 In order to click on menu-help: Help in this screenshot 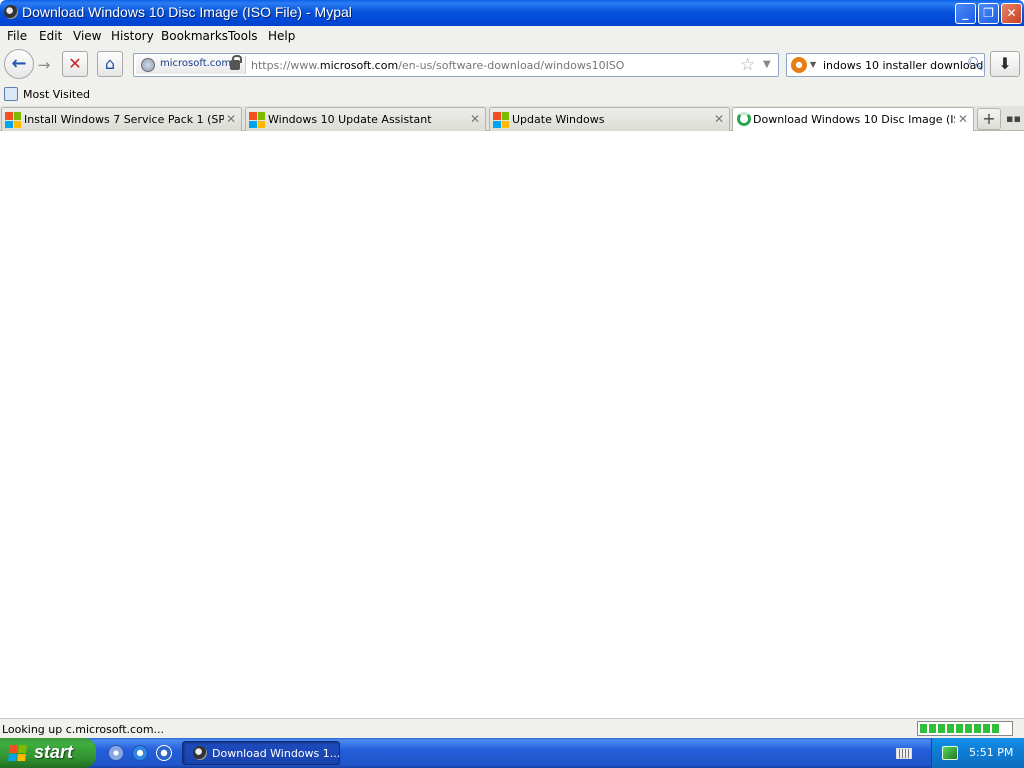, I will do `click(281, 36)`.